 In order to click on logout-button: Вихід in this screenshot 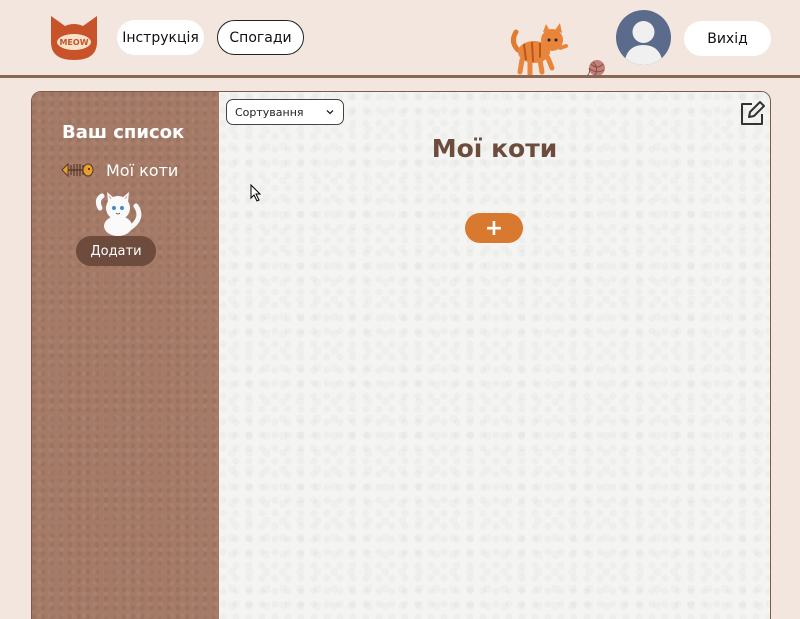, I will do `click(727, 38)`.